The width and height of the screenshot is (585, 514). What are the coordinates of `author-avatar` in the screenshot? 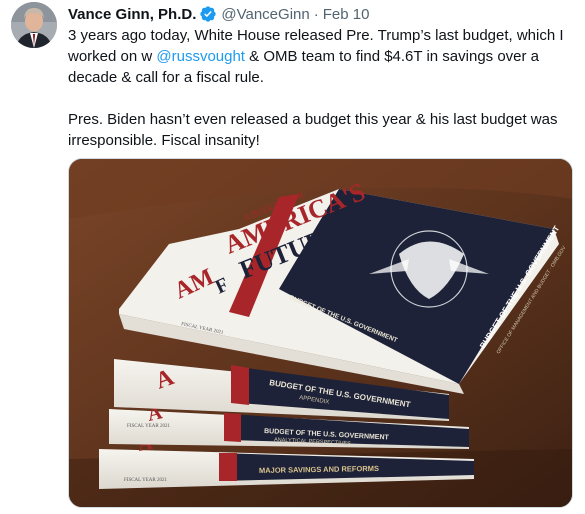 It's located at (34, 25).